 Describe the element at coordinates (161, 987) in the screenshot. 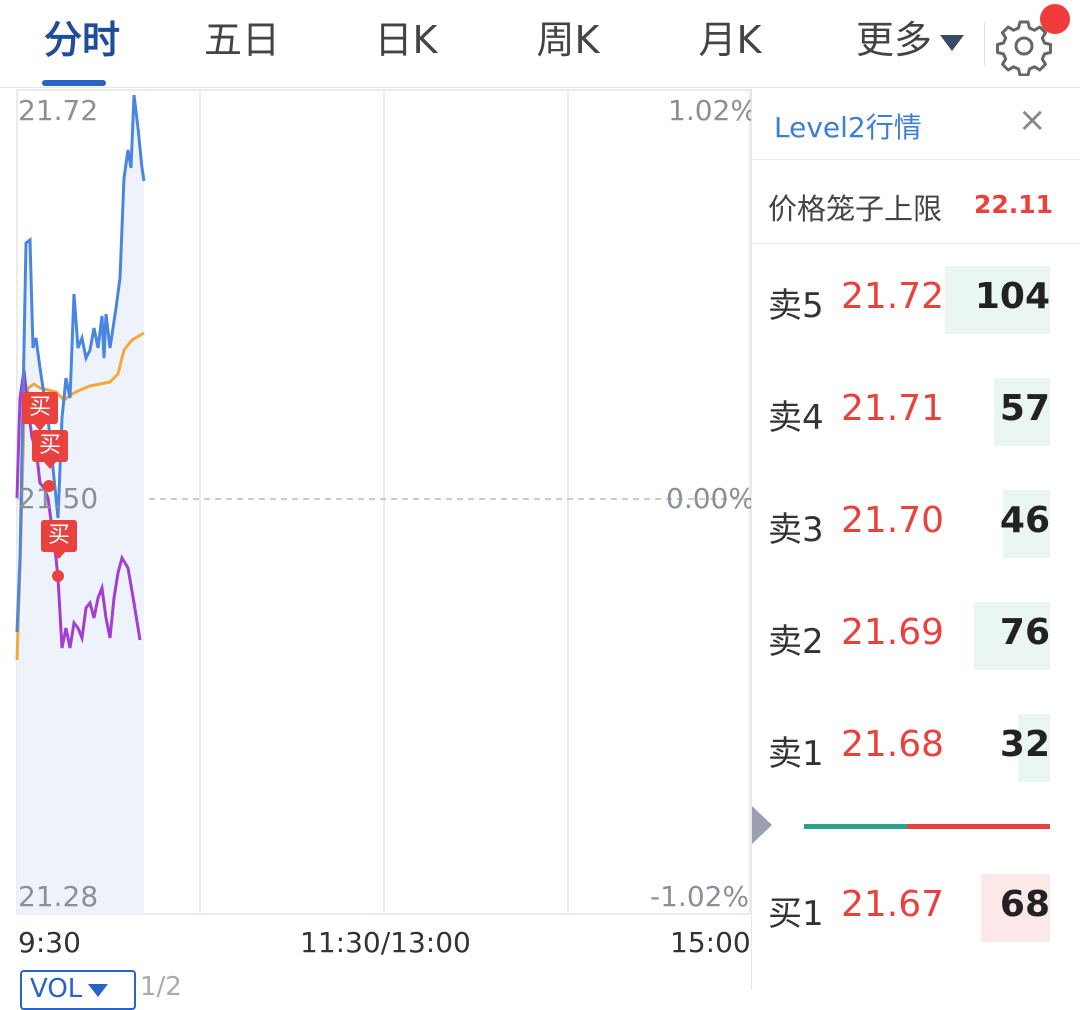

I see `indicator-page-indicator: 1/2` at that location.